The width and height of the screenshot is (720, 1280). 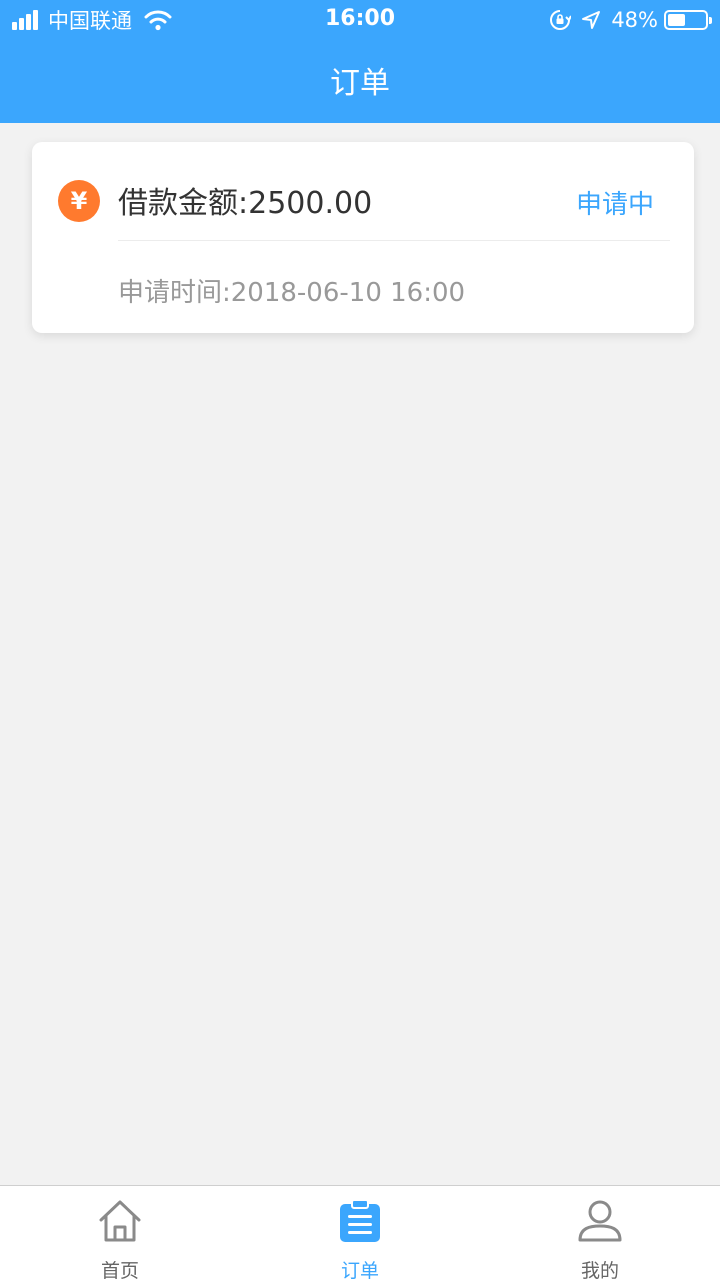 I want to click on status-bar: 中国联通 16:00 48%, so click(x=360, y=20).